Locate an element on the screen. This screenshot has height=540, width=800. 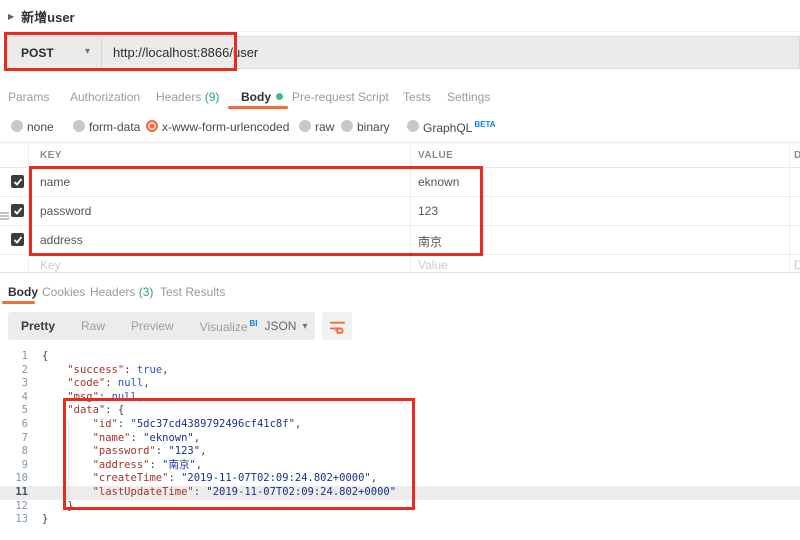
body-mode-label-binary: binary is located at coordinates (373, 127).